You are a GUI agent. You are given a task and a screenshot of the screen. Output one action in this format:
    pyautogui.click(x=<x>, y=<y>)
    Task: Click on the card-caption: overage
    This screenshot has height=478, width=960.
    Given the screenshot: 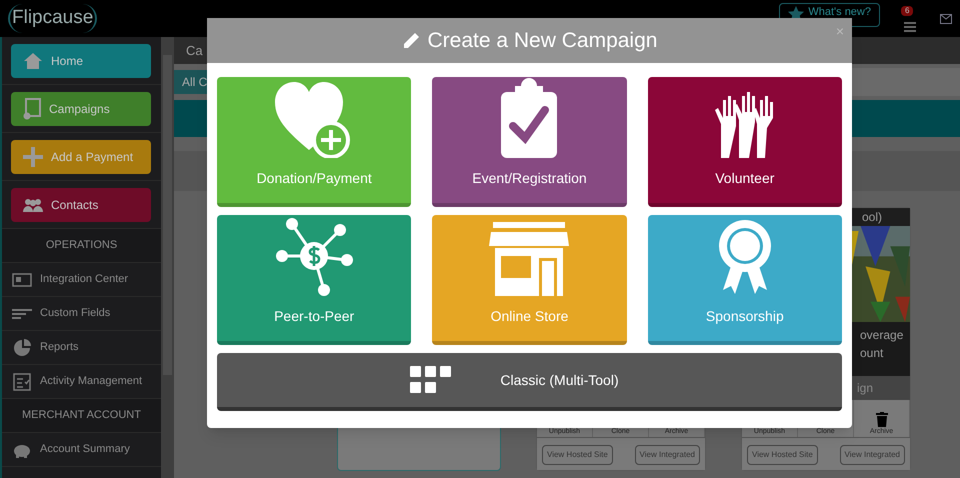 What is the action you would take?
    pyautogui.click(x=882, y=335)
    